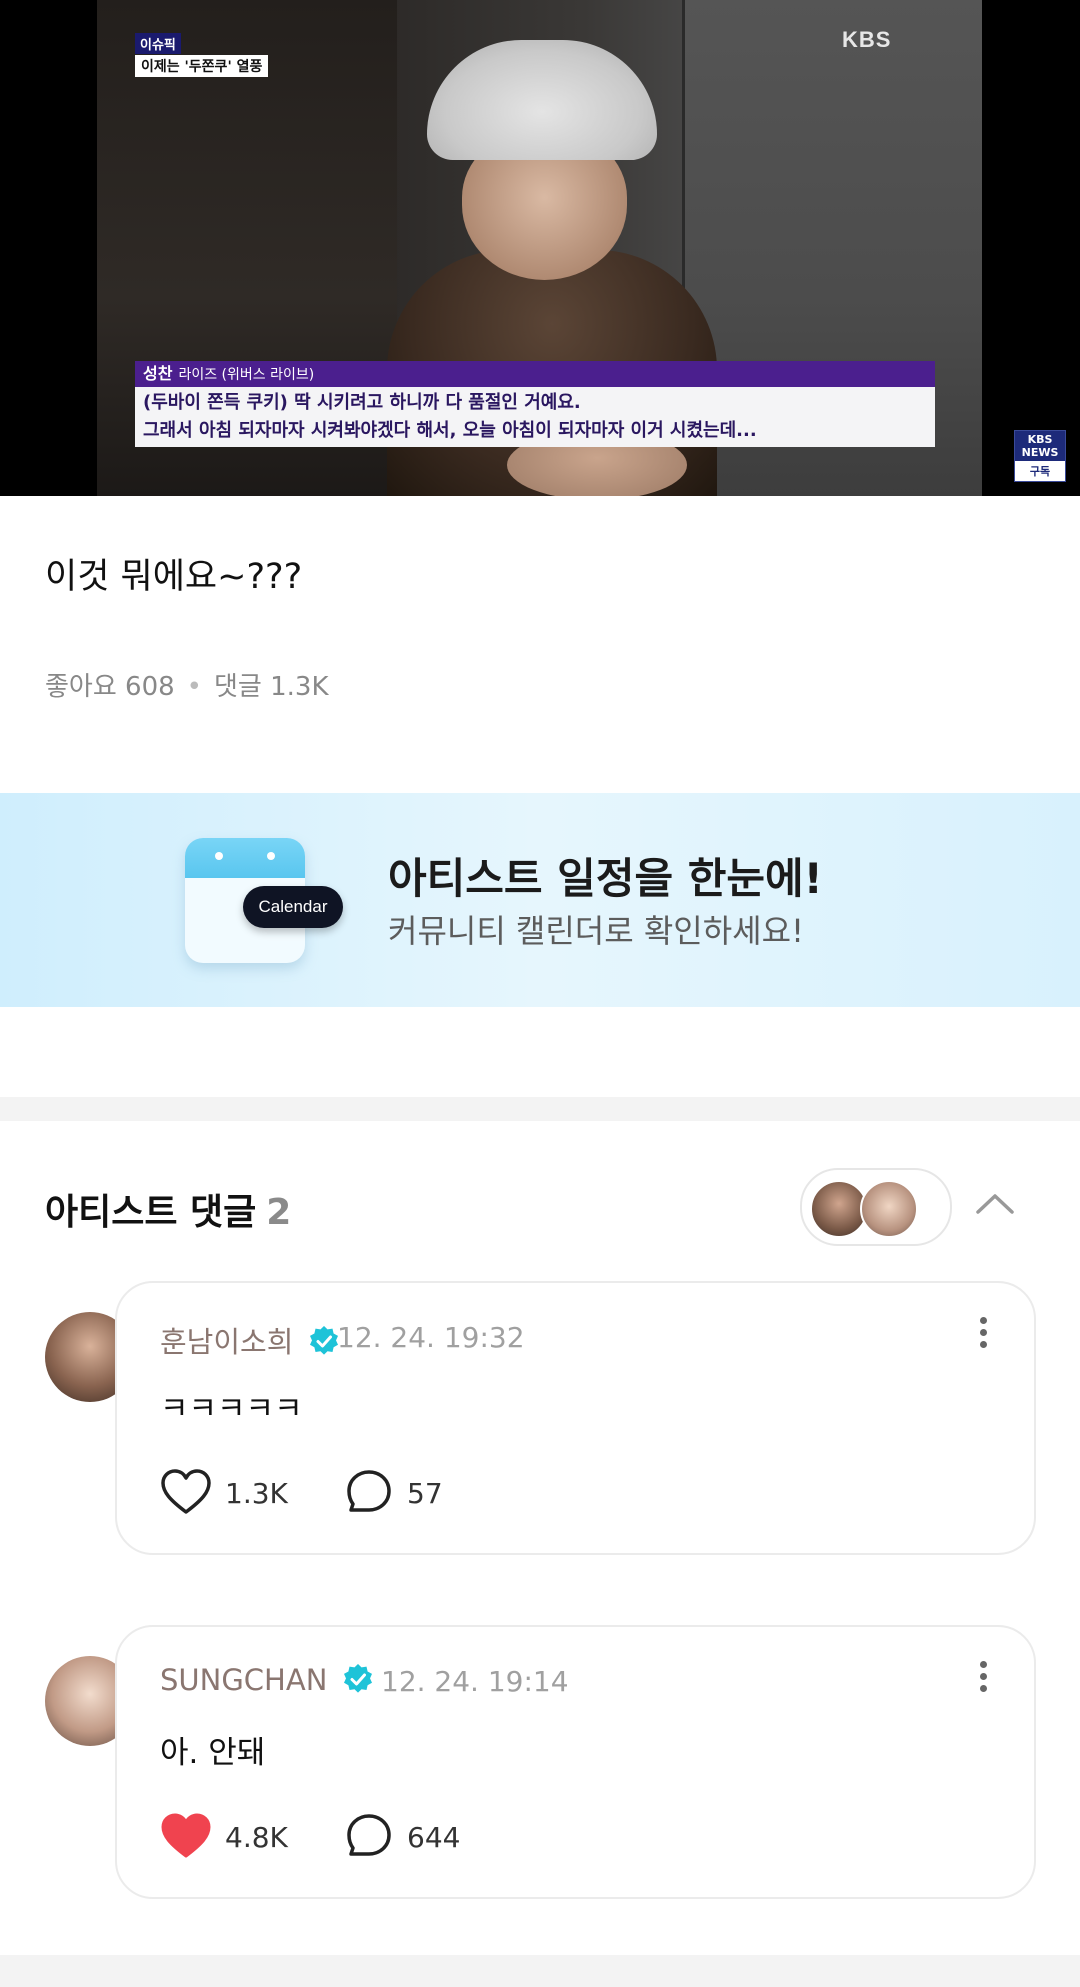 This screenshot has width=1080, height=1987. What do you see at coordinates (540, 1971) in the screenshot?
I see `bottom-section-divider` at bounding box center [540, 1971].